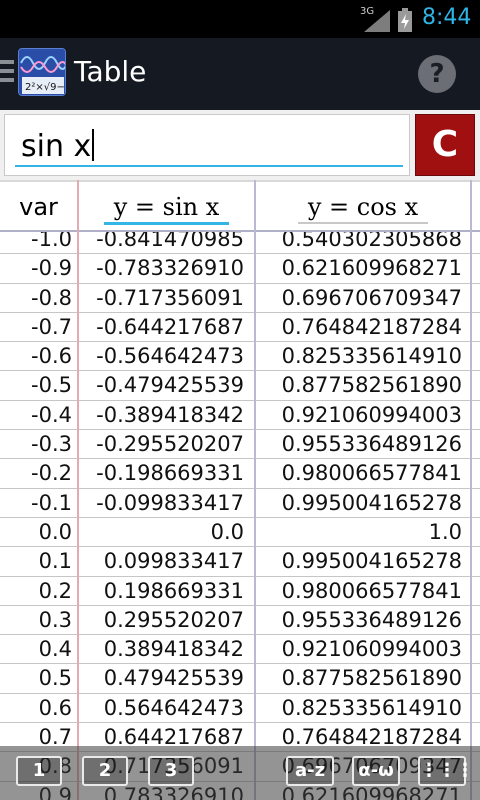  I want to click on sin-cell: -0.717356091, so click(170, 297).